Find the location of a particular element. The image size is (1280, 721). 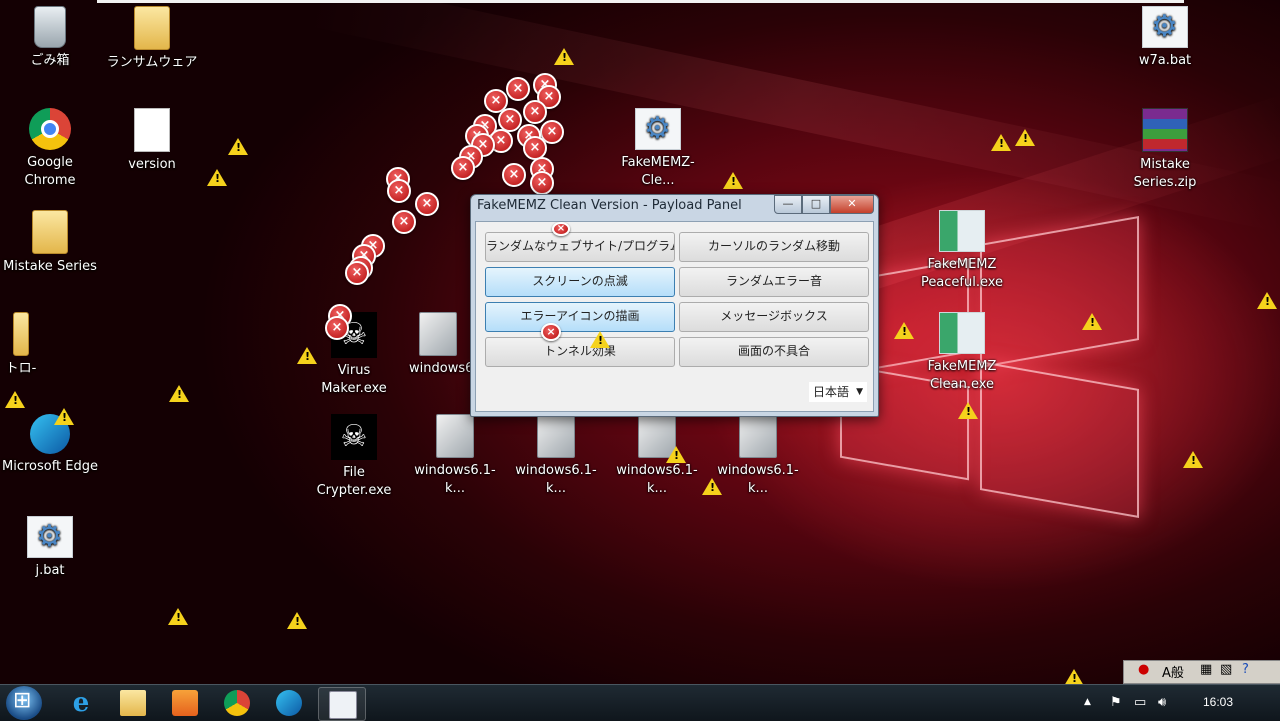

taskbar-edge-button is located at coordinates (289, 703).